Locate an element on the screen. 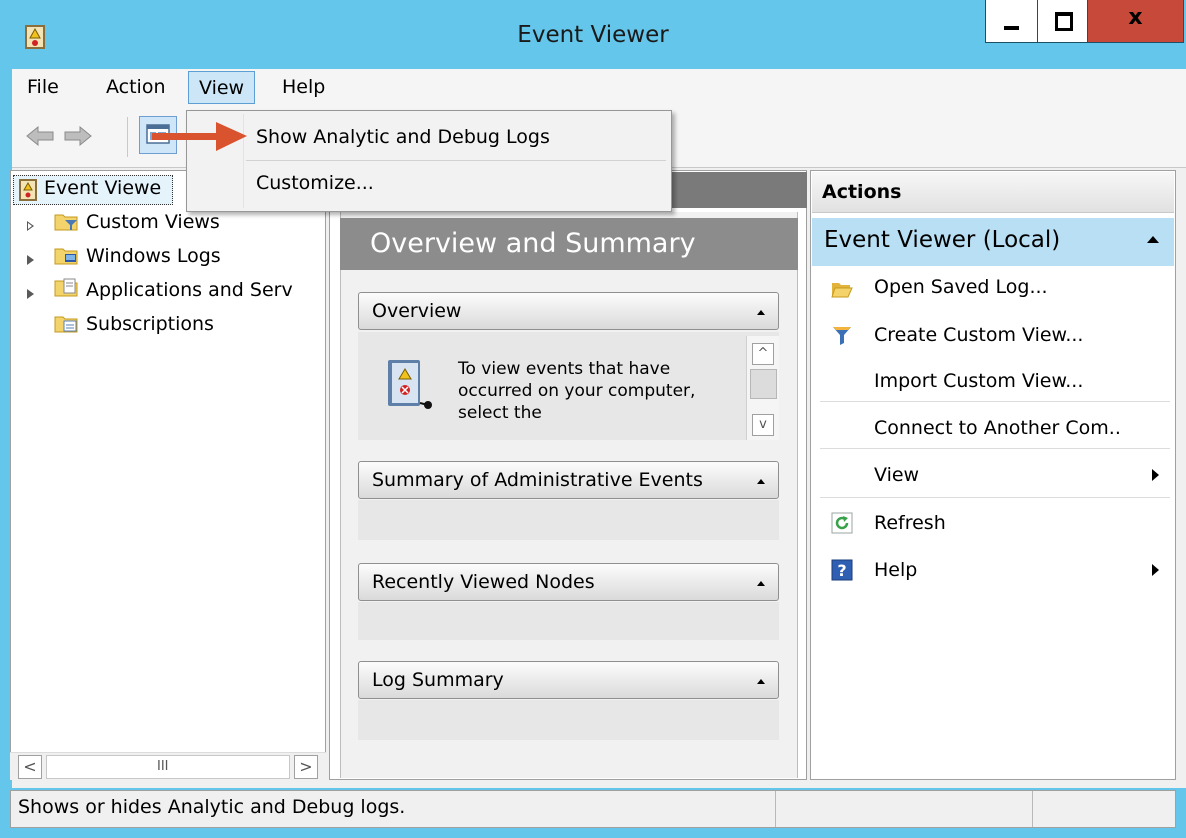  section-recently-viewed-nodes-header: Recently Viewed Nodes is located at coordinates (568, 582).